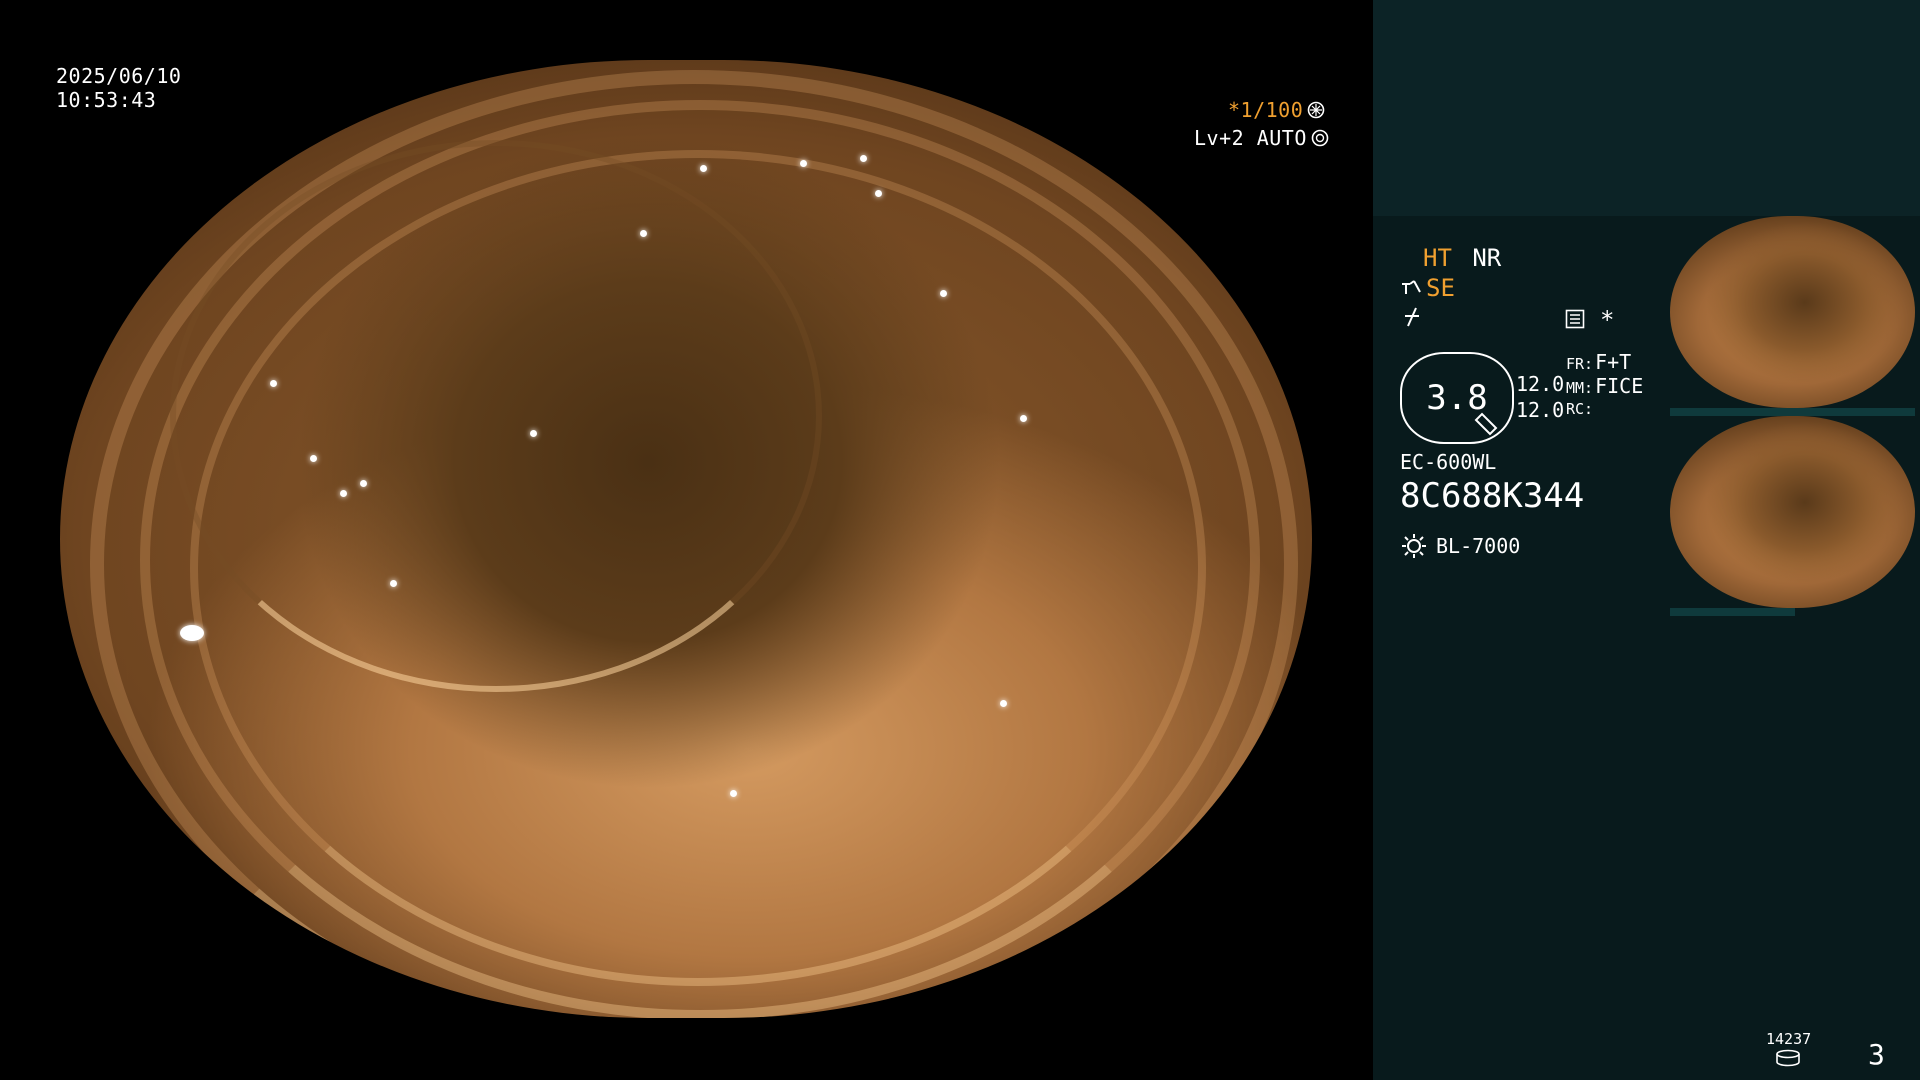 This screenshot has height=1080, width=1920. I want to click on shutter-readout: *1/100, so click(1276, 110).